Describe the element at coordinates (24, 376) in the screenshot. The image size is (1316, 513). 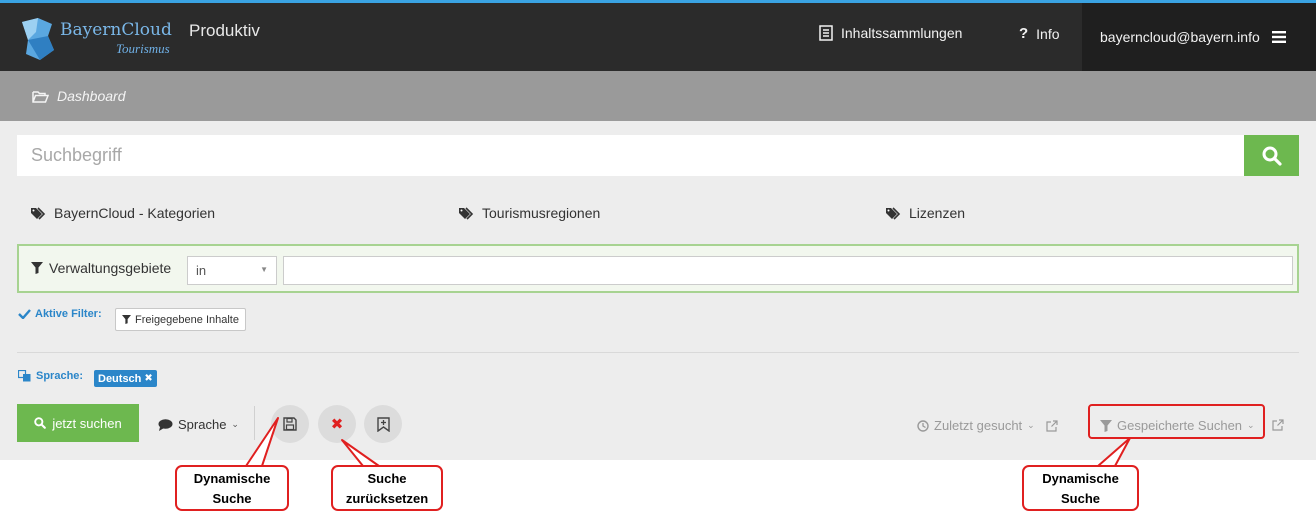
I see `language-icon` at that location.